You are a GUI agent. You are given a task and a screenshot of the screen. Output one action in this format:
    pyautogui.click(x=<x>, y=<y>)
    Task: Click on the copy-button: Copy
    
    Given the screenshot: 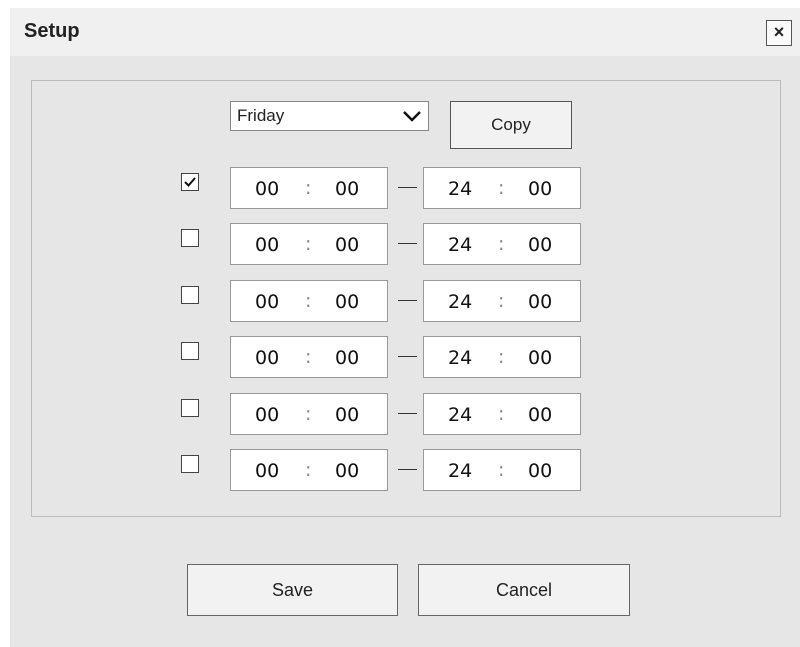 What is the action you would take?
    pyautogui.click(x=511, y=125)
    